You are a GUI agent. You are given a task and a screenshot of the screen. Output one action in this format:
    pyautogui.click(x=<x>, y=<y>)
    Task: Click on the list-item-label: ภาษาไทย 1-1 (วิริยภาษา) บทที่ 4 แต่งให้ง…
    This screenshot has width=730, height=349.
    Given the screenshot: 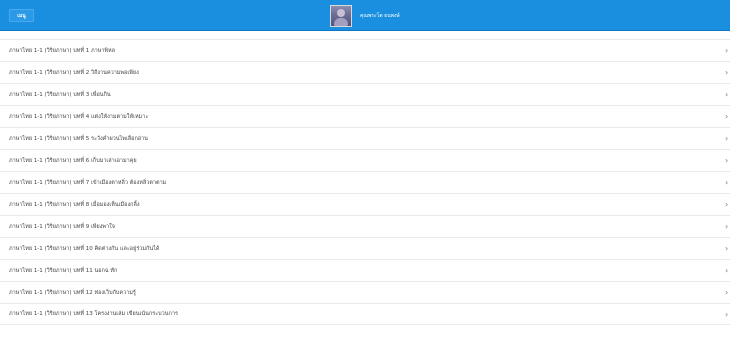 What is the action you would take?
    pyautogui.click(x=79, y=116)
    